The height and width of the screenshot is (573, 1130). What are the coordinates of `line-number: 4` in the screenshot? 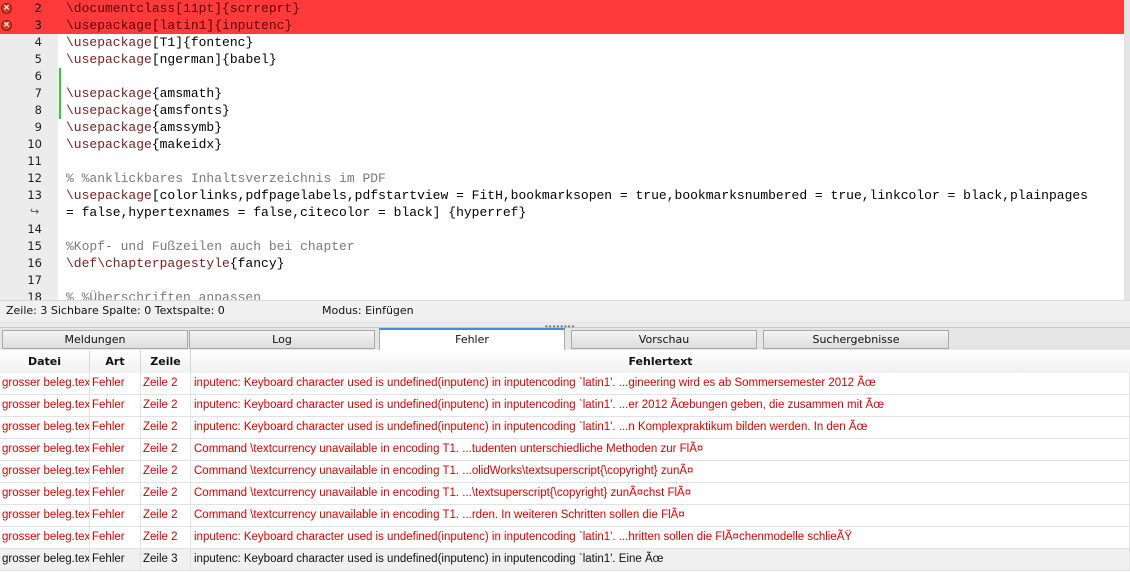 It's located at (38, 42).